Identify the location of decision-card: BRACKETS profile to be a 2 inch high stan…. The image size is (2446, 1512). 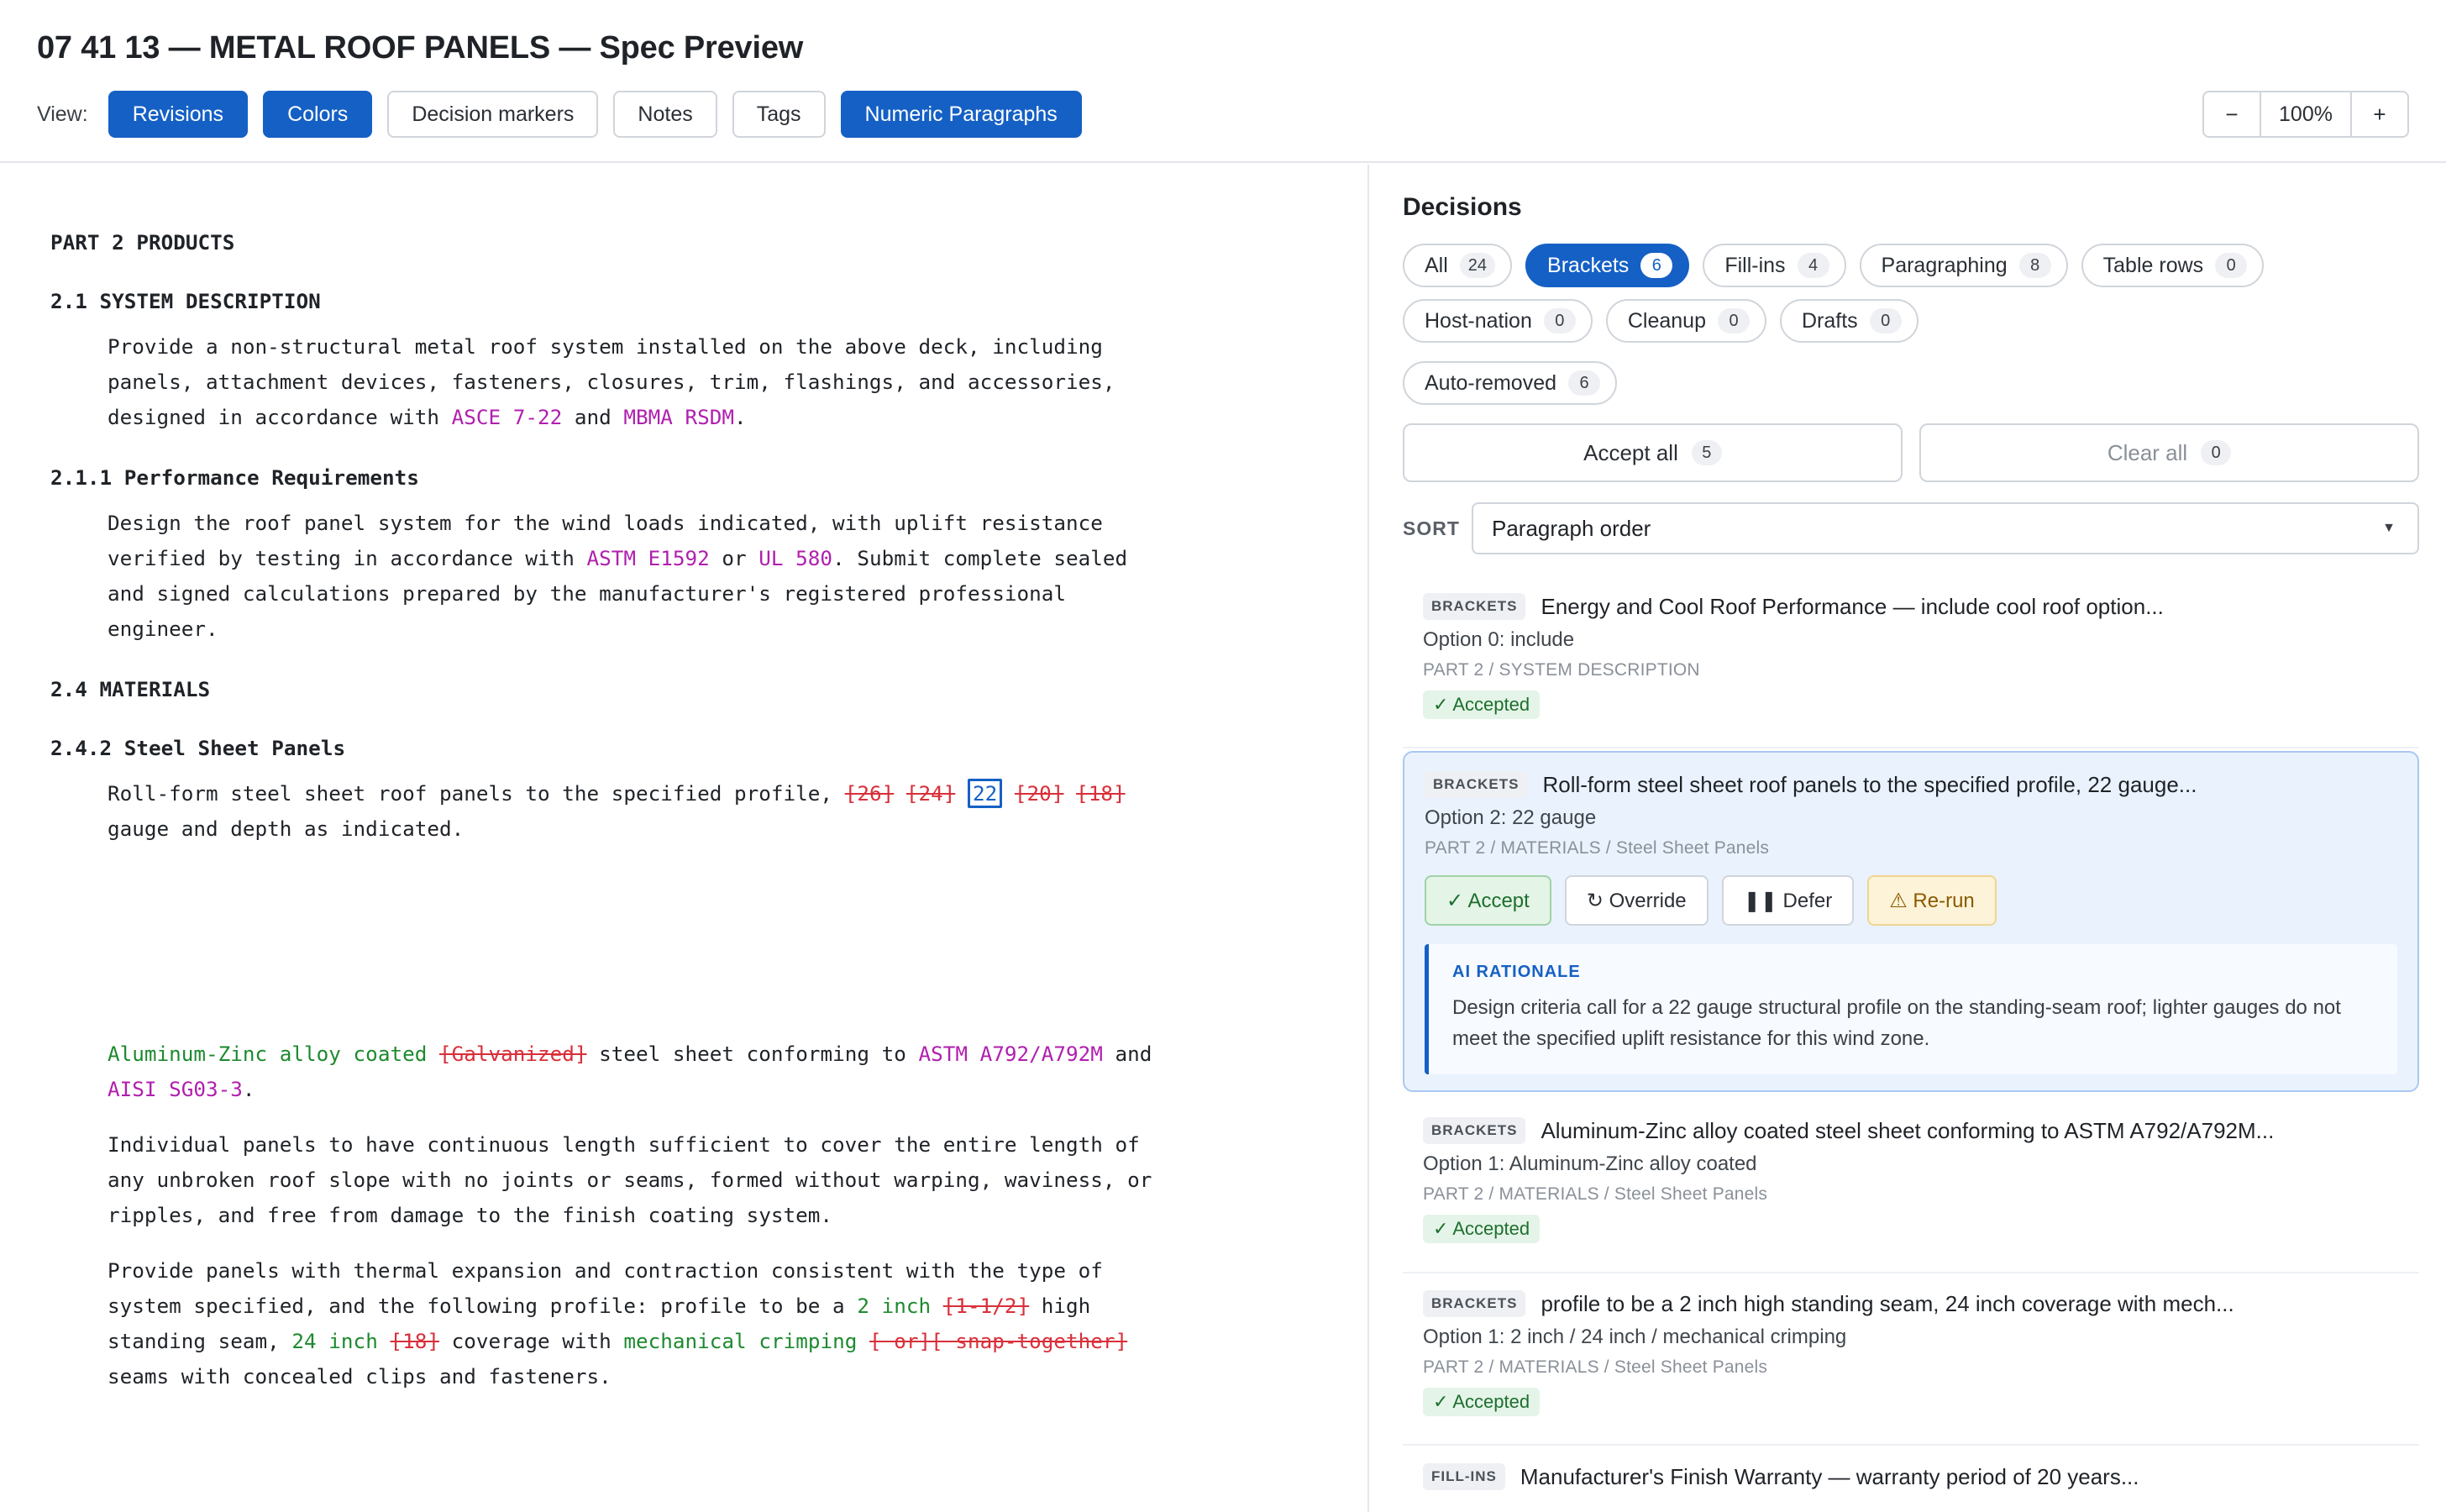
(1911, 1353).